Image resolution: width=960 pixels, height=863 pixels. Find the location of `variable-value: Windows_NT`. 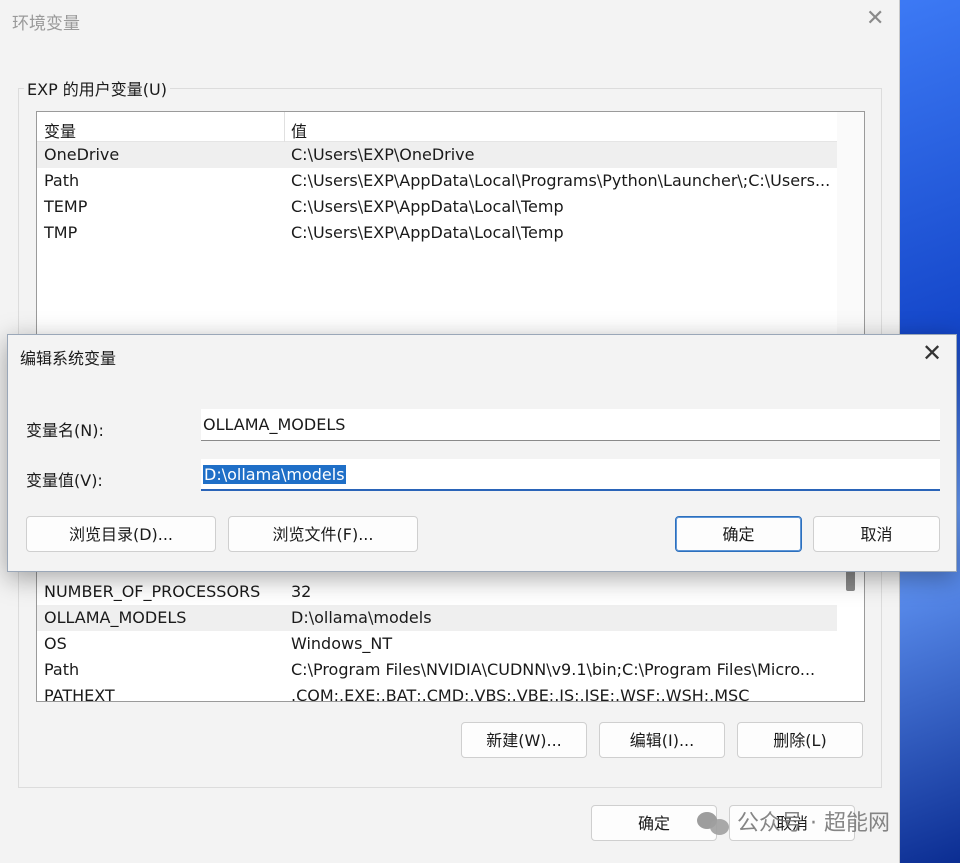

variable-value: Windows_NT is located at coordinates (342, 643).